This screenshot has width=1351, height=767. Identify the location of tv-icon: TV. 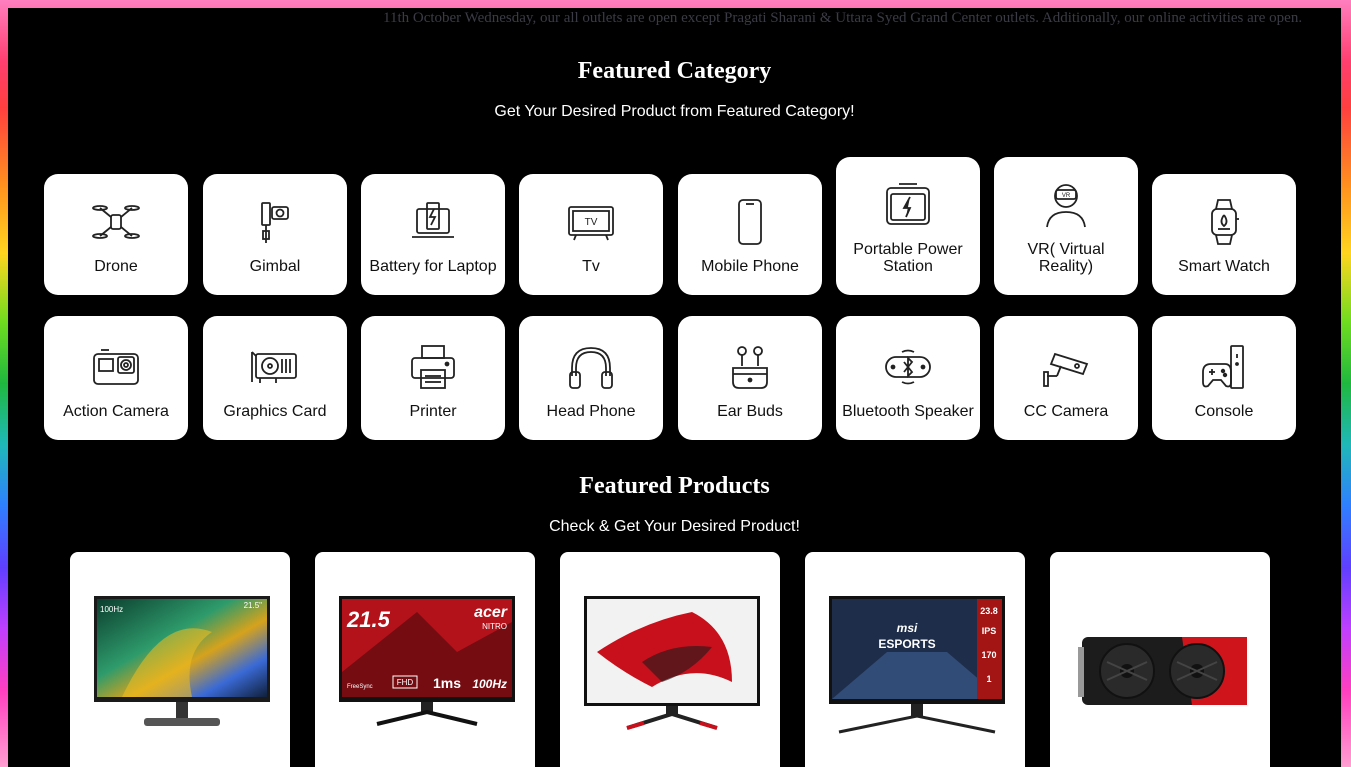
(591, 222).